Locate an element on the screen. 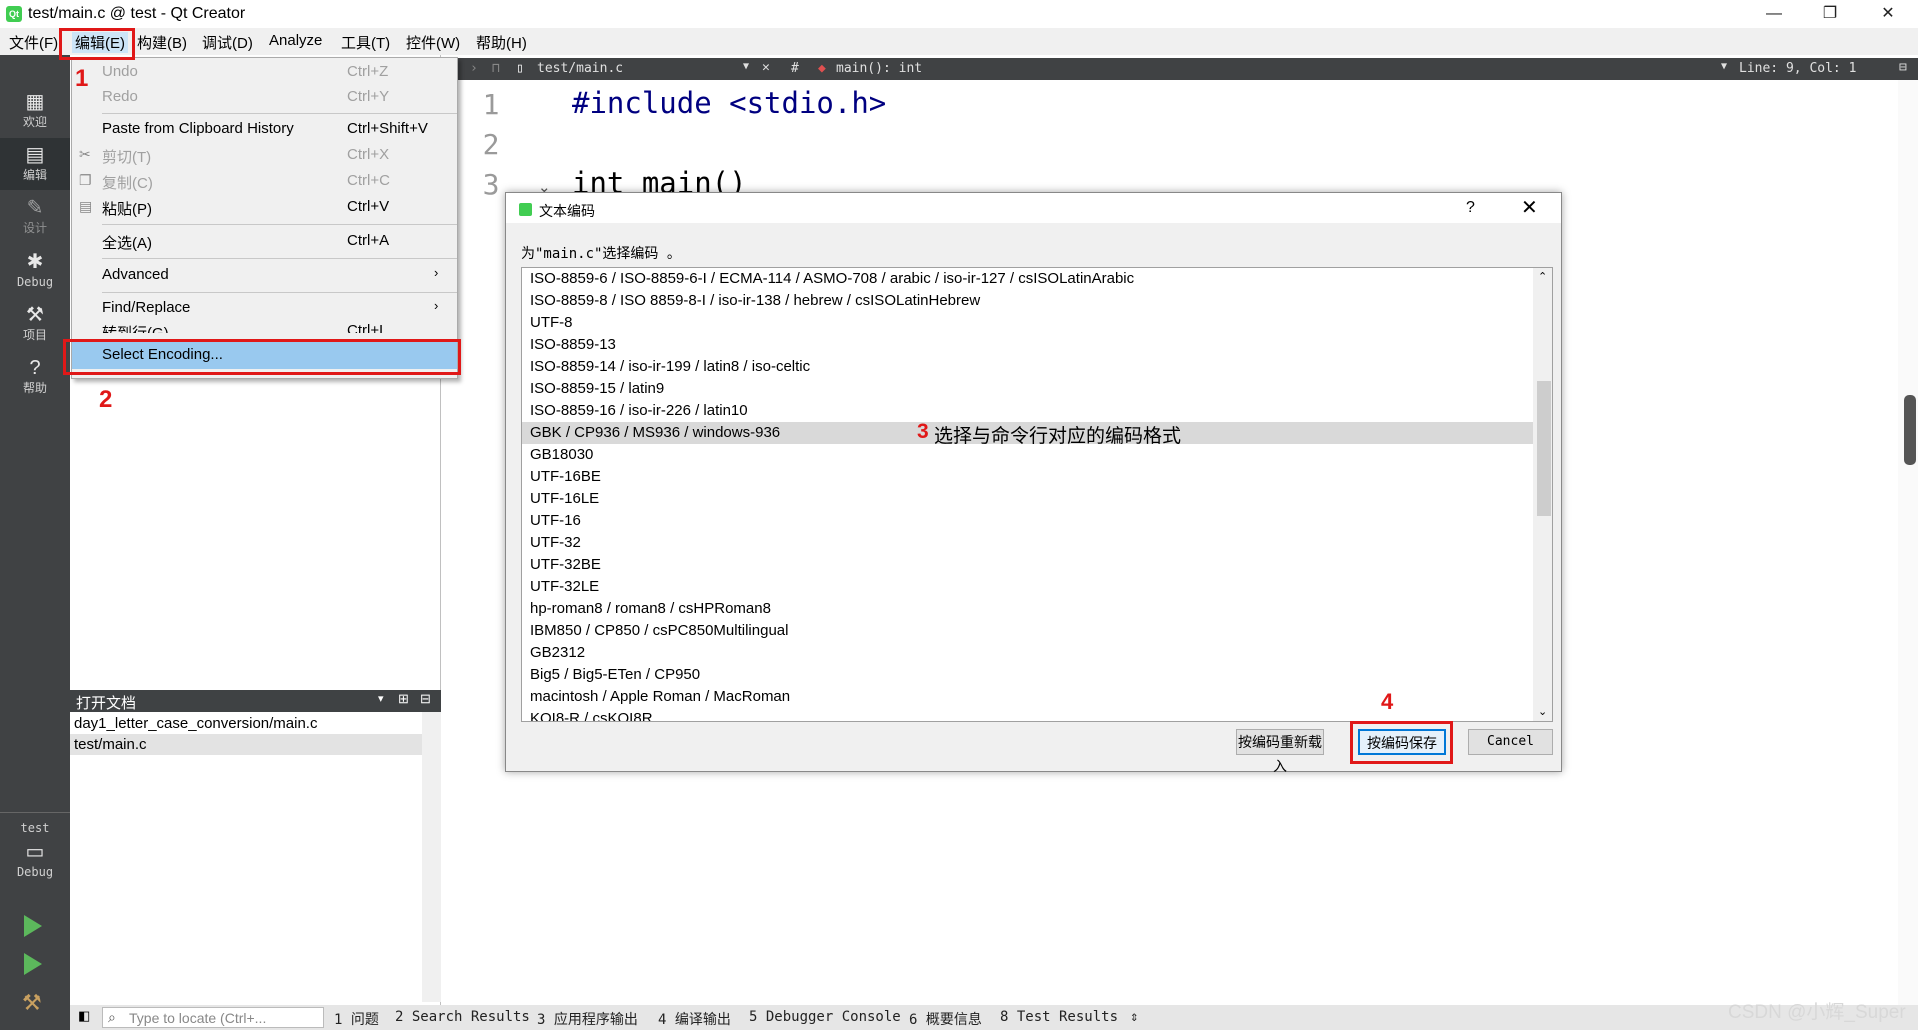 Image resolution: width=1918 pixels, height=1030 pixels. menu-debug: 调试(D) is located at coordinates (227, 42).